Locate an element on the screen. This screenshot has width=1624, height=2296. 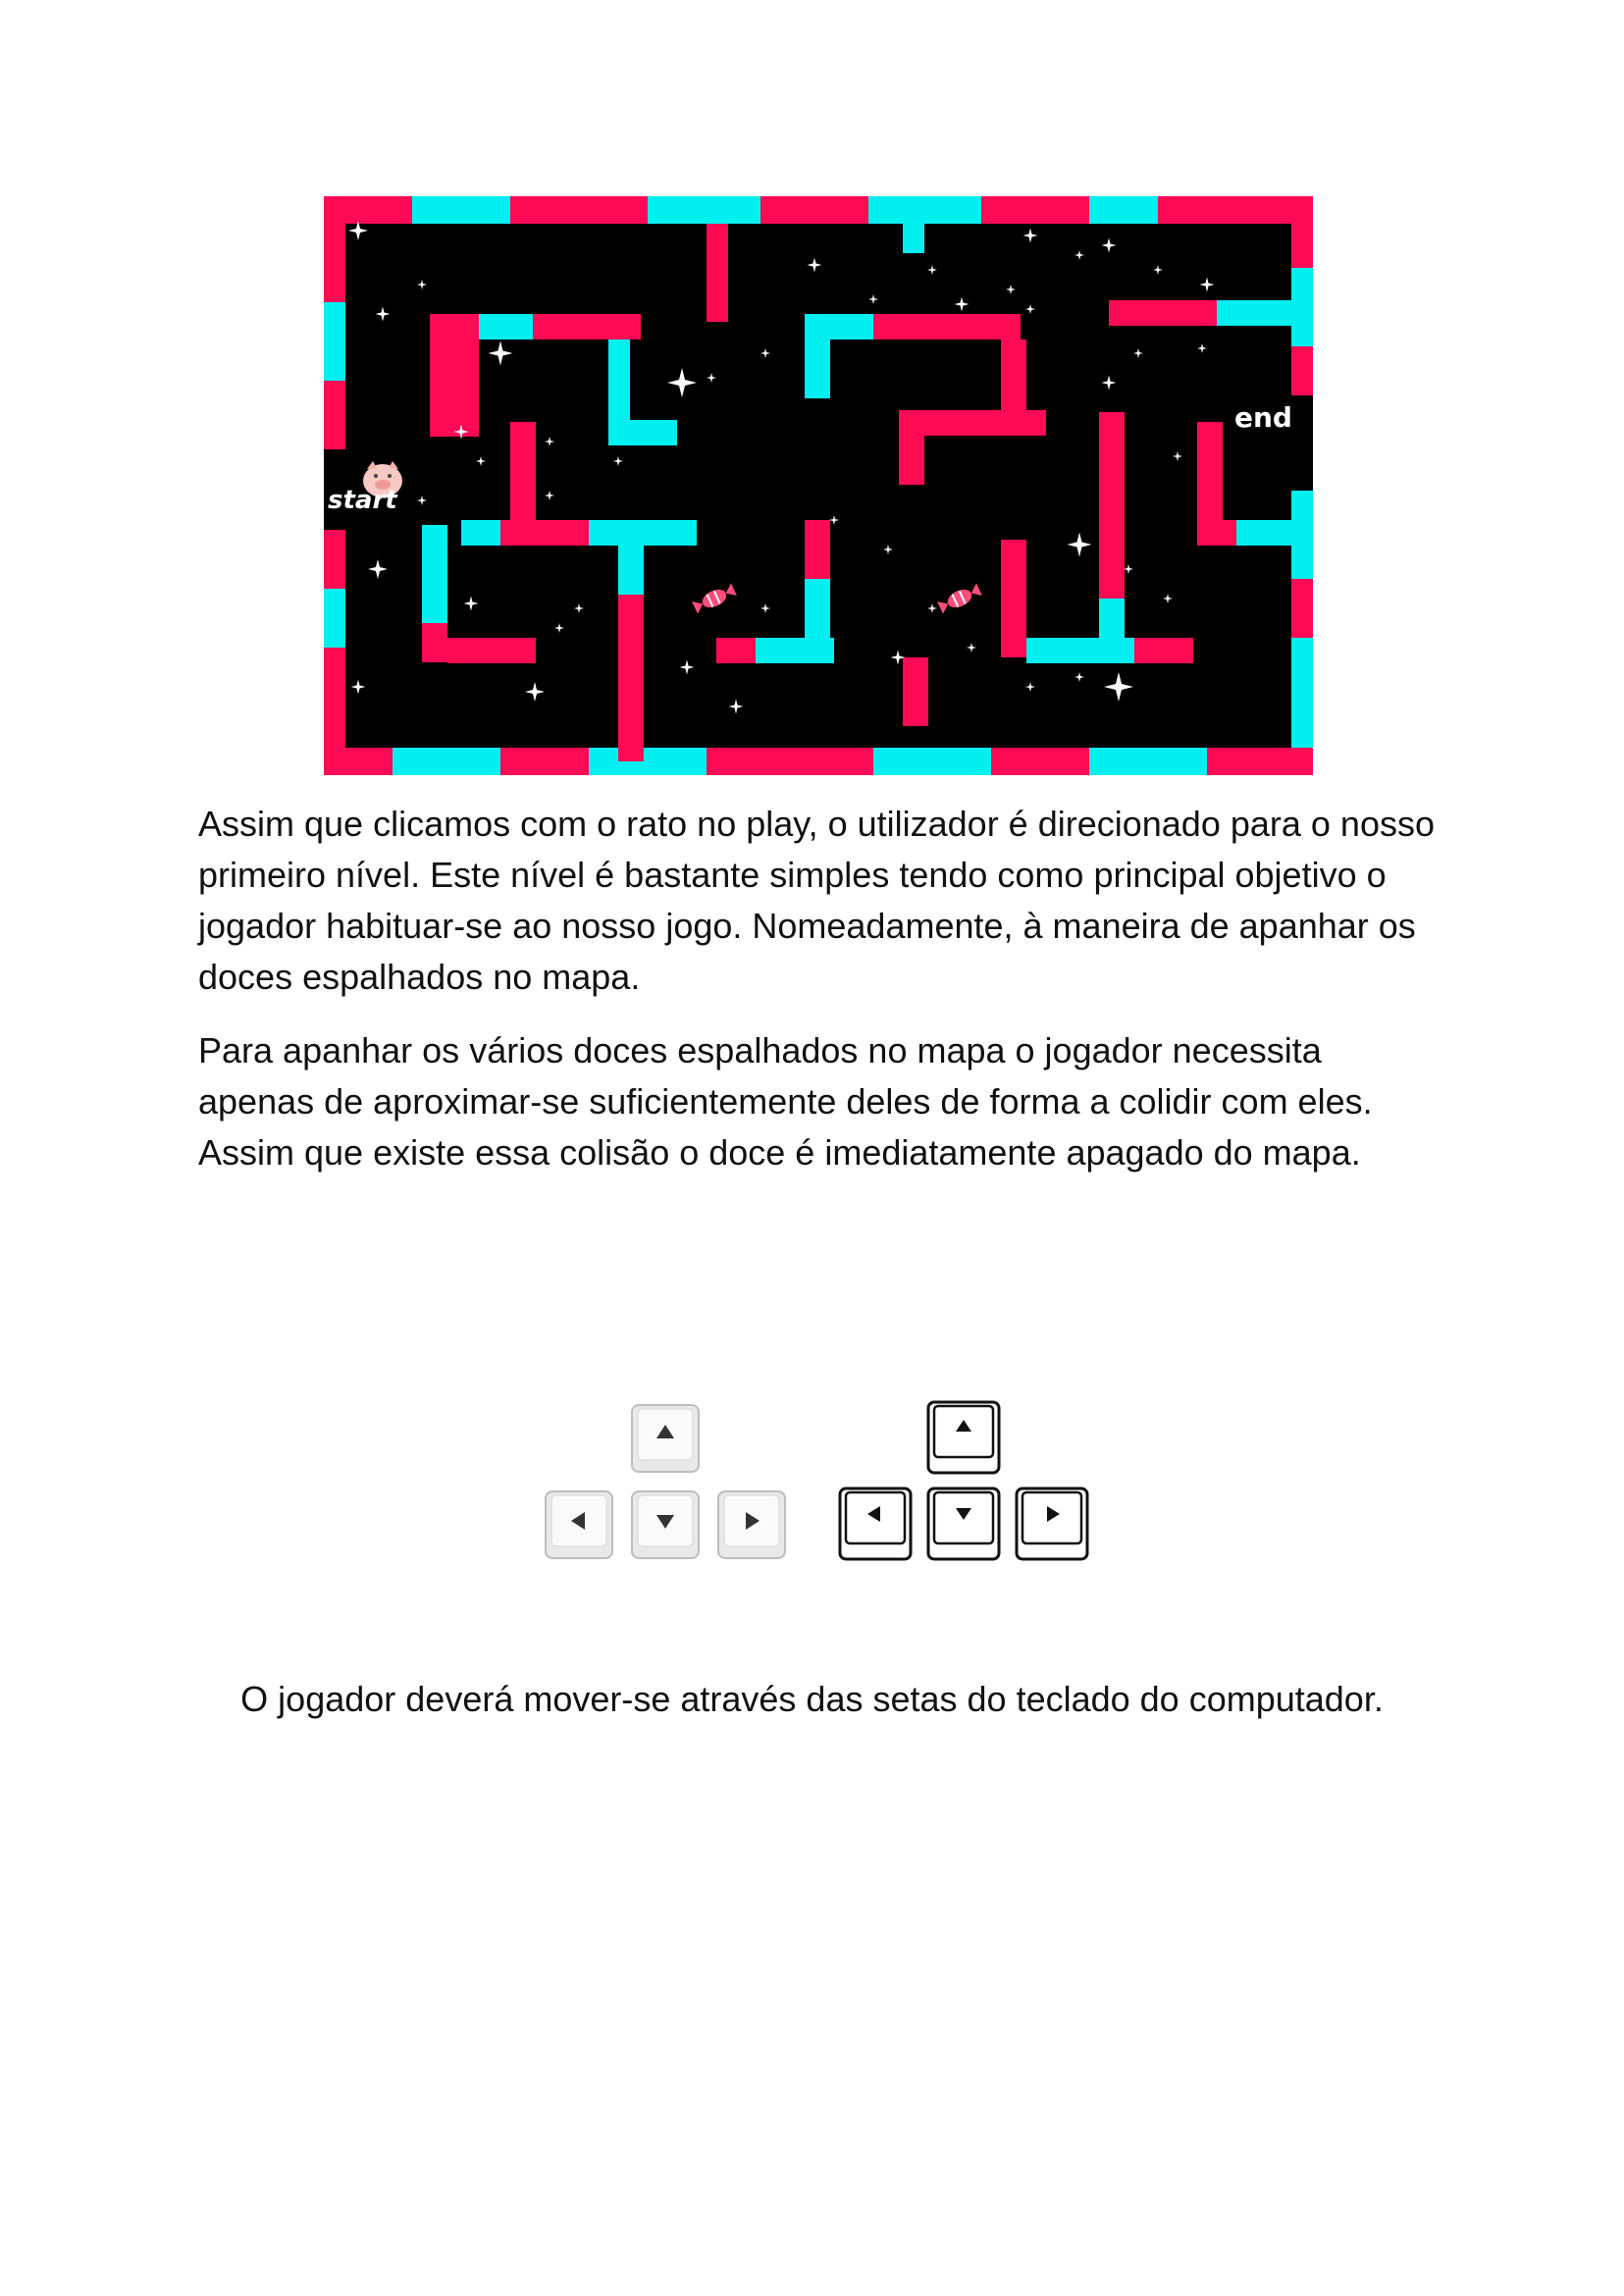
arrow-keys-illustration is located at coordinates (824, 1477).